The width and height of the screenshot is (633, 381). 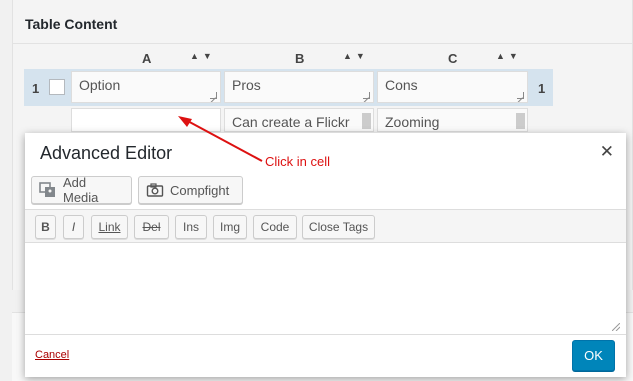 What do you see at coordinates (146, 87) in the screenshot?
I see `table-cell-a1: Option` at bounding box center [146, 87].